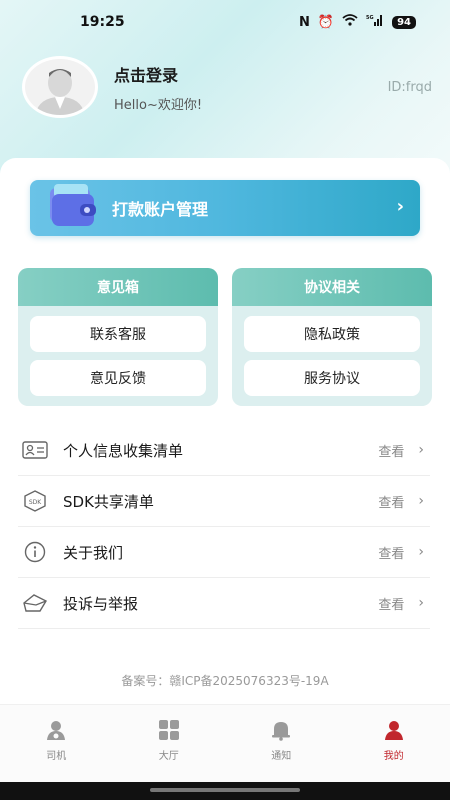 This screenshot has width=450, height=800. Describe the element at coordinates (224, 501) in the screenshot. I see `menu-item-sdk: SDK SDK共享清单 查看 ›` at that location.